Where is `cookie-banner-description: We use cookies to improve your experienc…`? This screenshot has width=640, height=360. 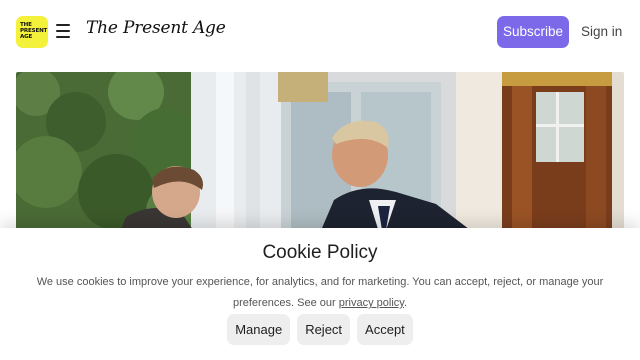
cookie-banner-description: We use cookies to improve your experienc… is located at coordinates (320, 293).